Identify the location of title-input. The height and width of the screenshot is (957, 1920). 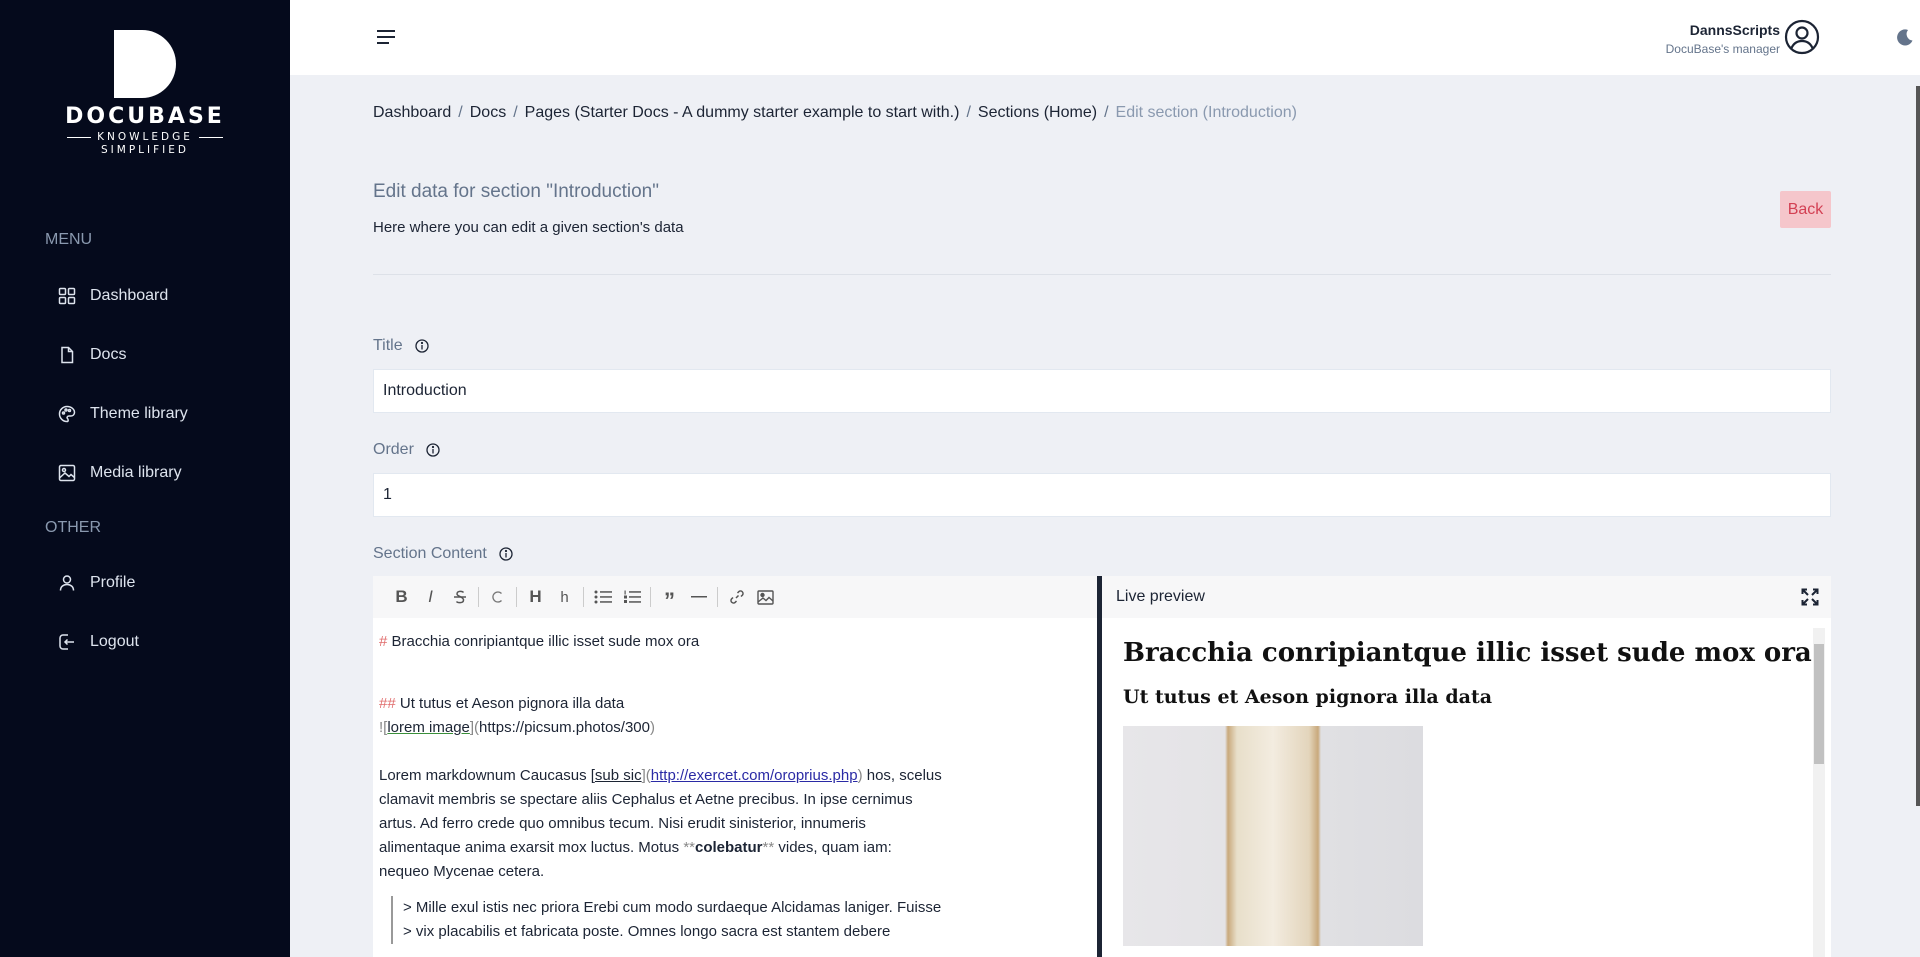
(1102, 391).